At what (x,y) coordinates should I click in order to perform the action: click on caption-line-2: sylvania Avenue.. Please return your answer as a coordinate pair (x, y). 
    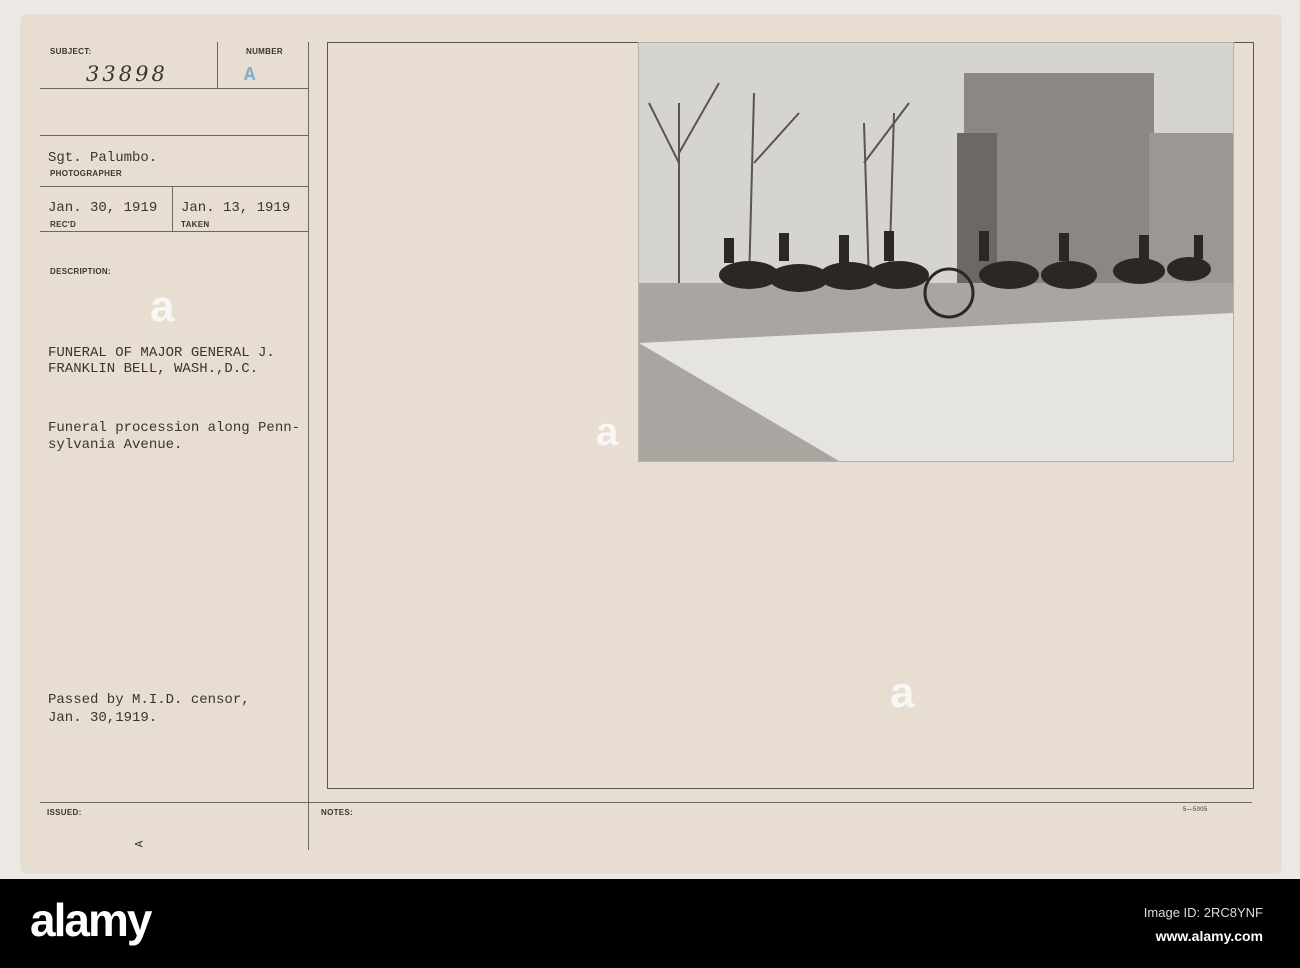
    Looking at the image, I should click on (115, 445).